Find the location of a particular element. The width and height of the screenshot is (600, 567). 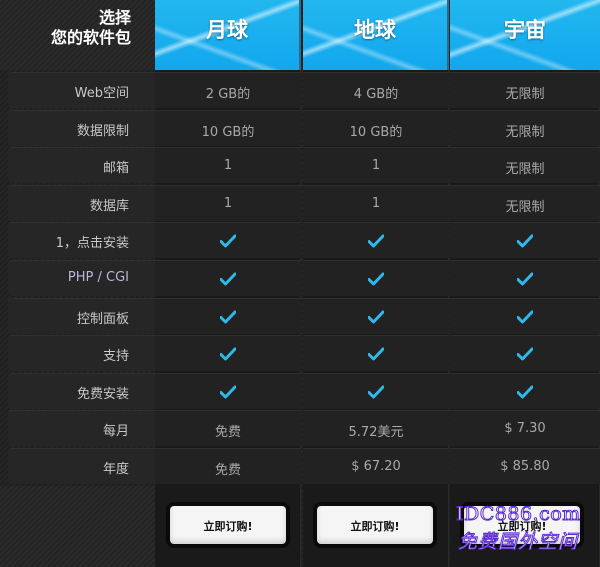

table-cell: $ 67.20 is located at coordinates (376, 466).